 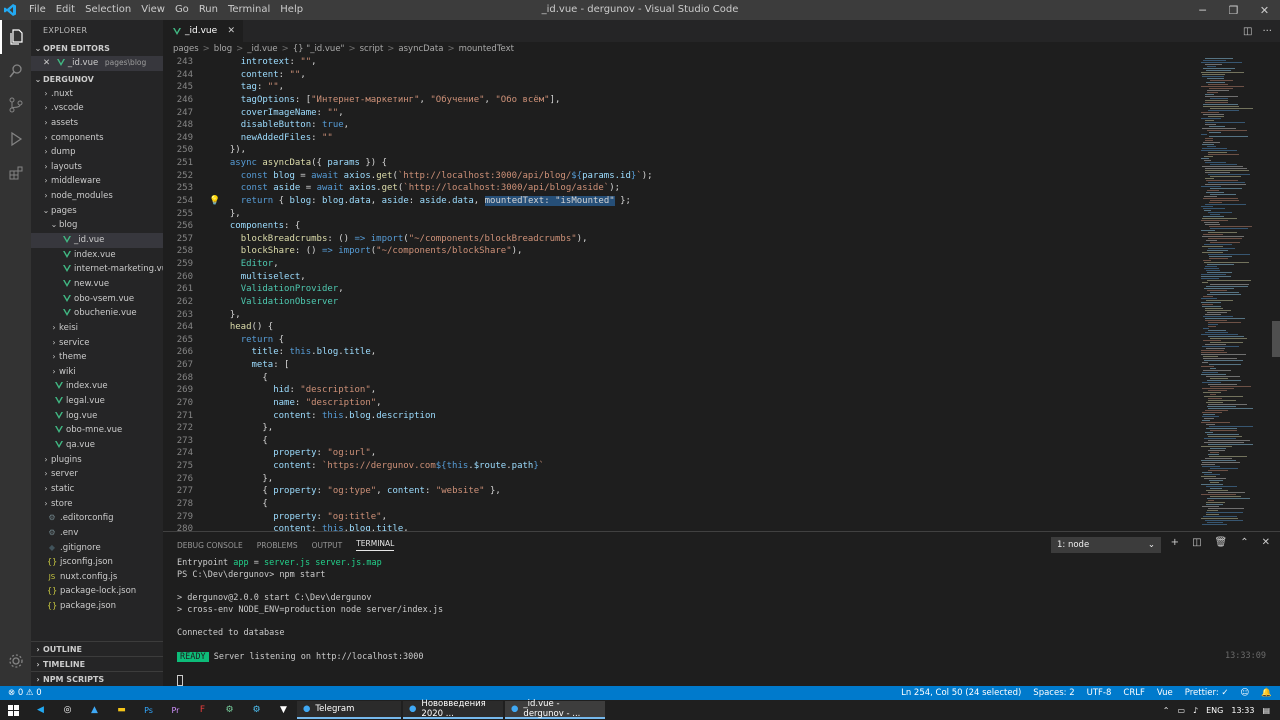 I want to click on status-item: ☺, so click(x=1245, y=693).